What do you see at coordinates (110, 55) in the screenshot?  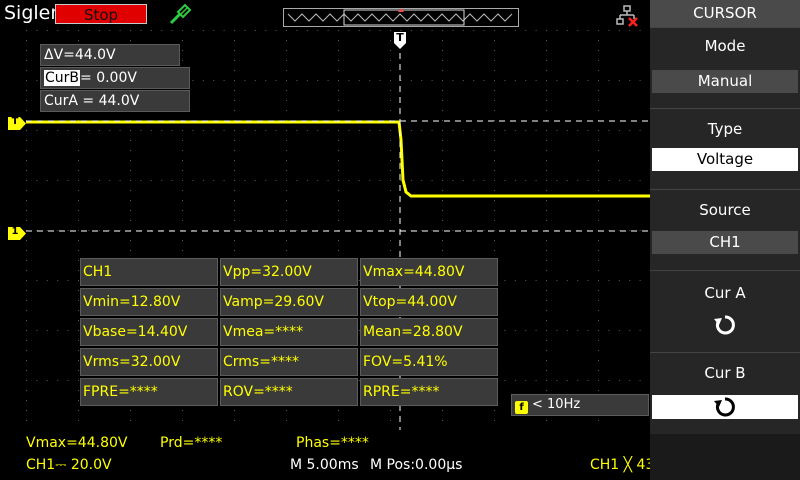 I see `delta-v-readout: ΔV=44.0V` at bounding box center [110, 55].